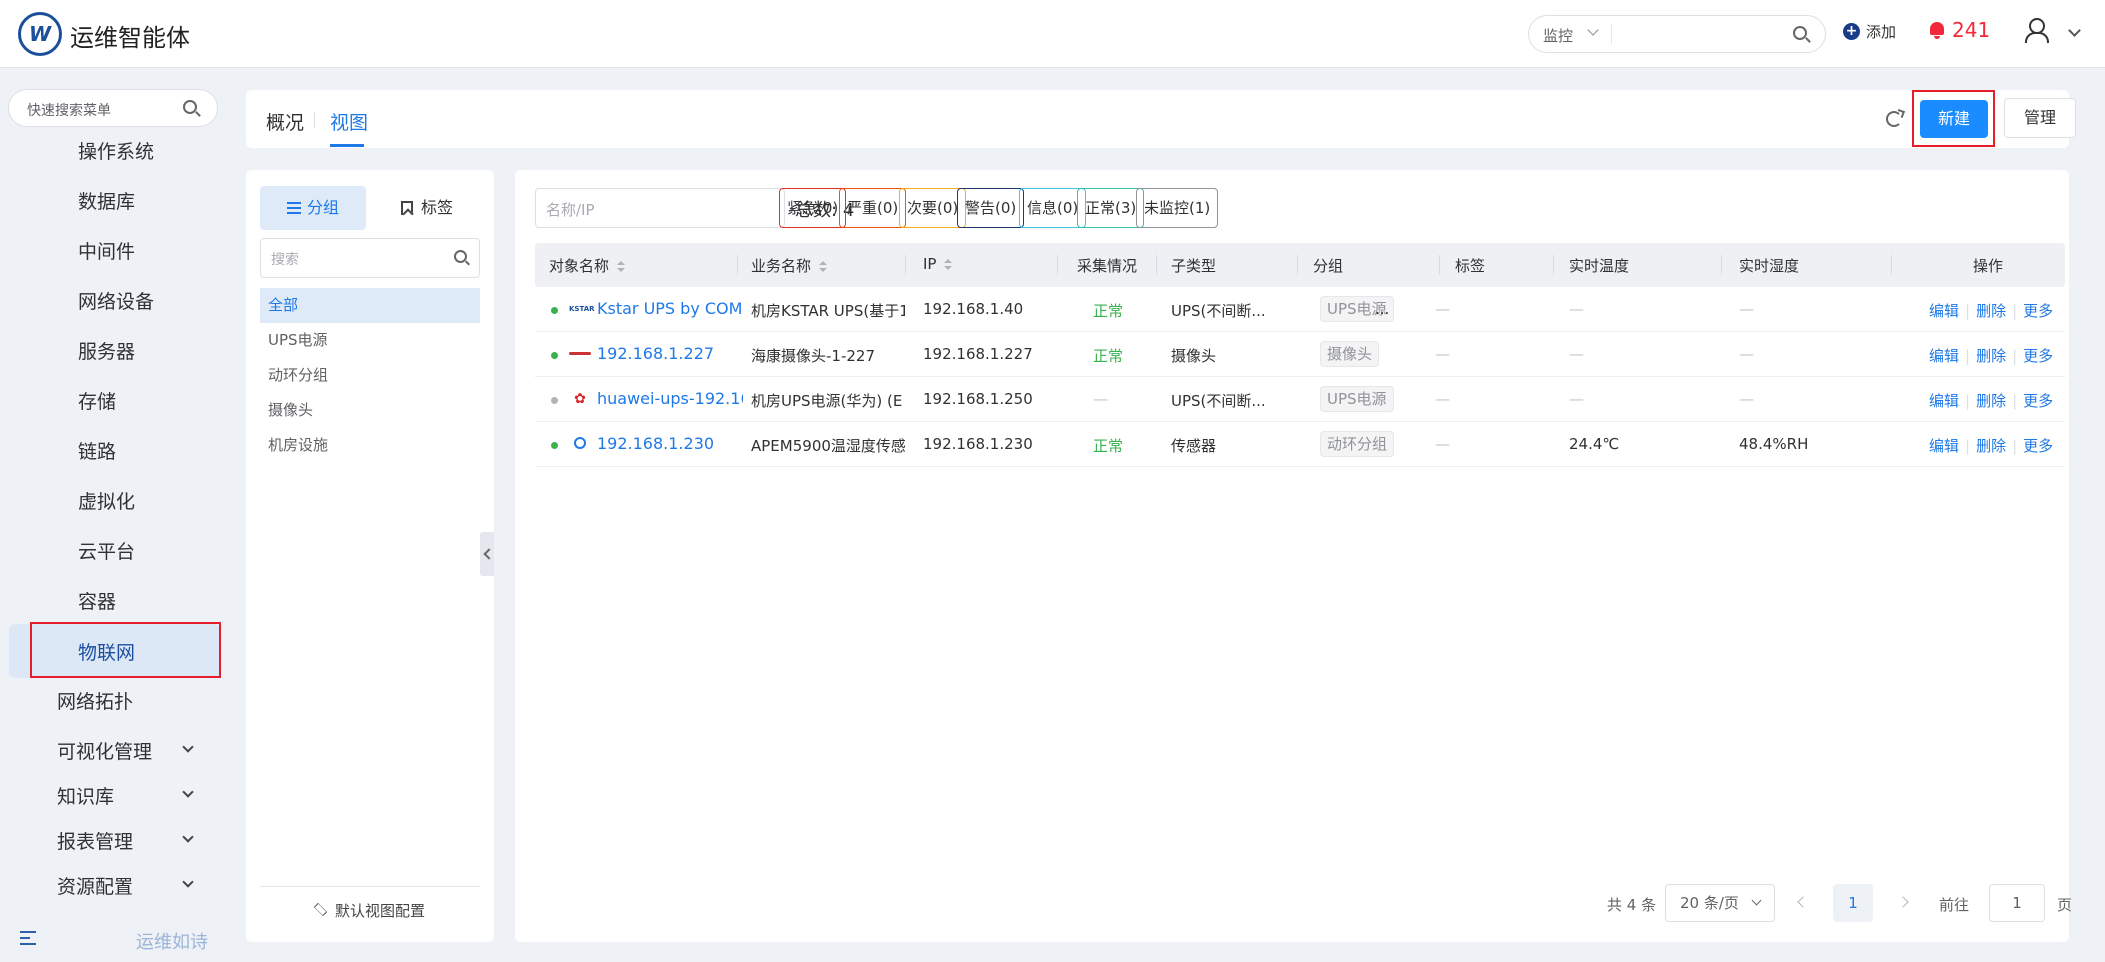 The height and width of the screenshot is (962, 2105). What do you see at coordinates (97, 450) in the screenshot?
I see `sidebar-item-link: 链路` at bounding box center [97, 450].